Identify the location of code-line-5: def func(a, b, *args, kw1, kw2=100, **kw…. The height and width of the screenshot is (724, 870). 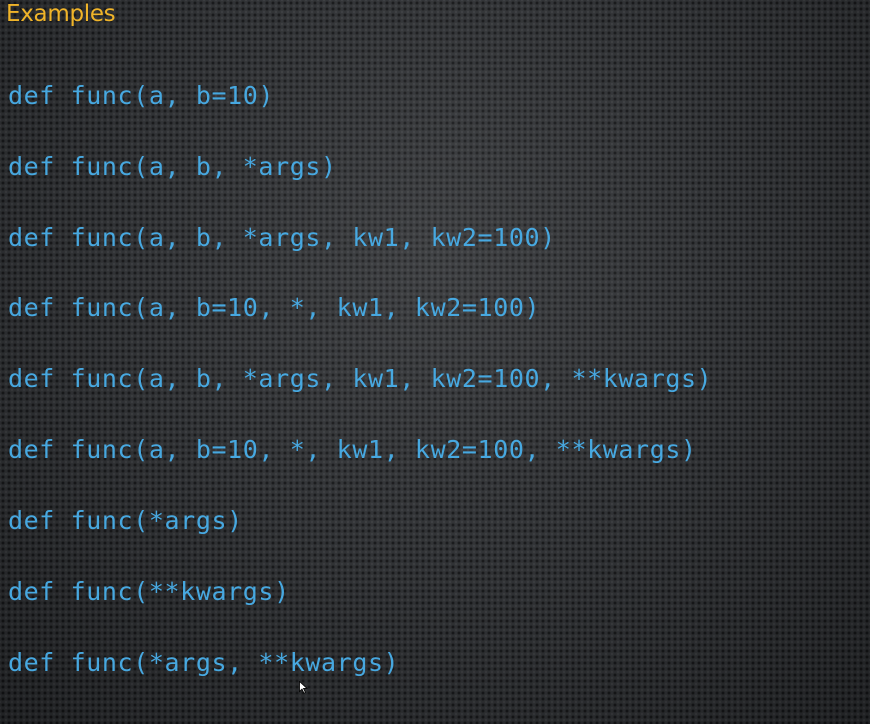
(360, 378).